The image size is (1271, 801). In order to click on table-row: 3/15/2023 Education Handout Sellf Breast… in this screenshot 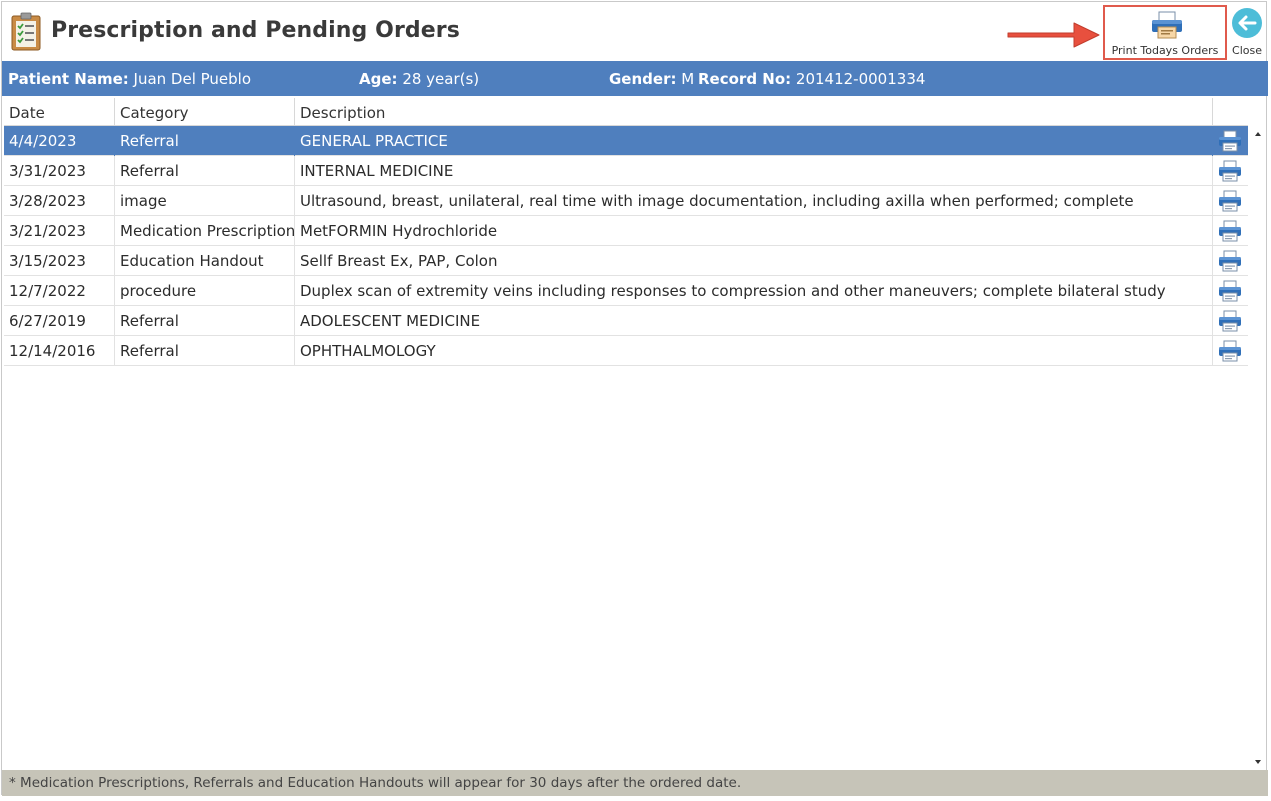, I will do `click(626, 261)`.